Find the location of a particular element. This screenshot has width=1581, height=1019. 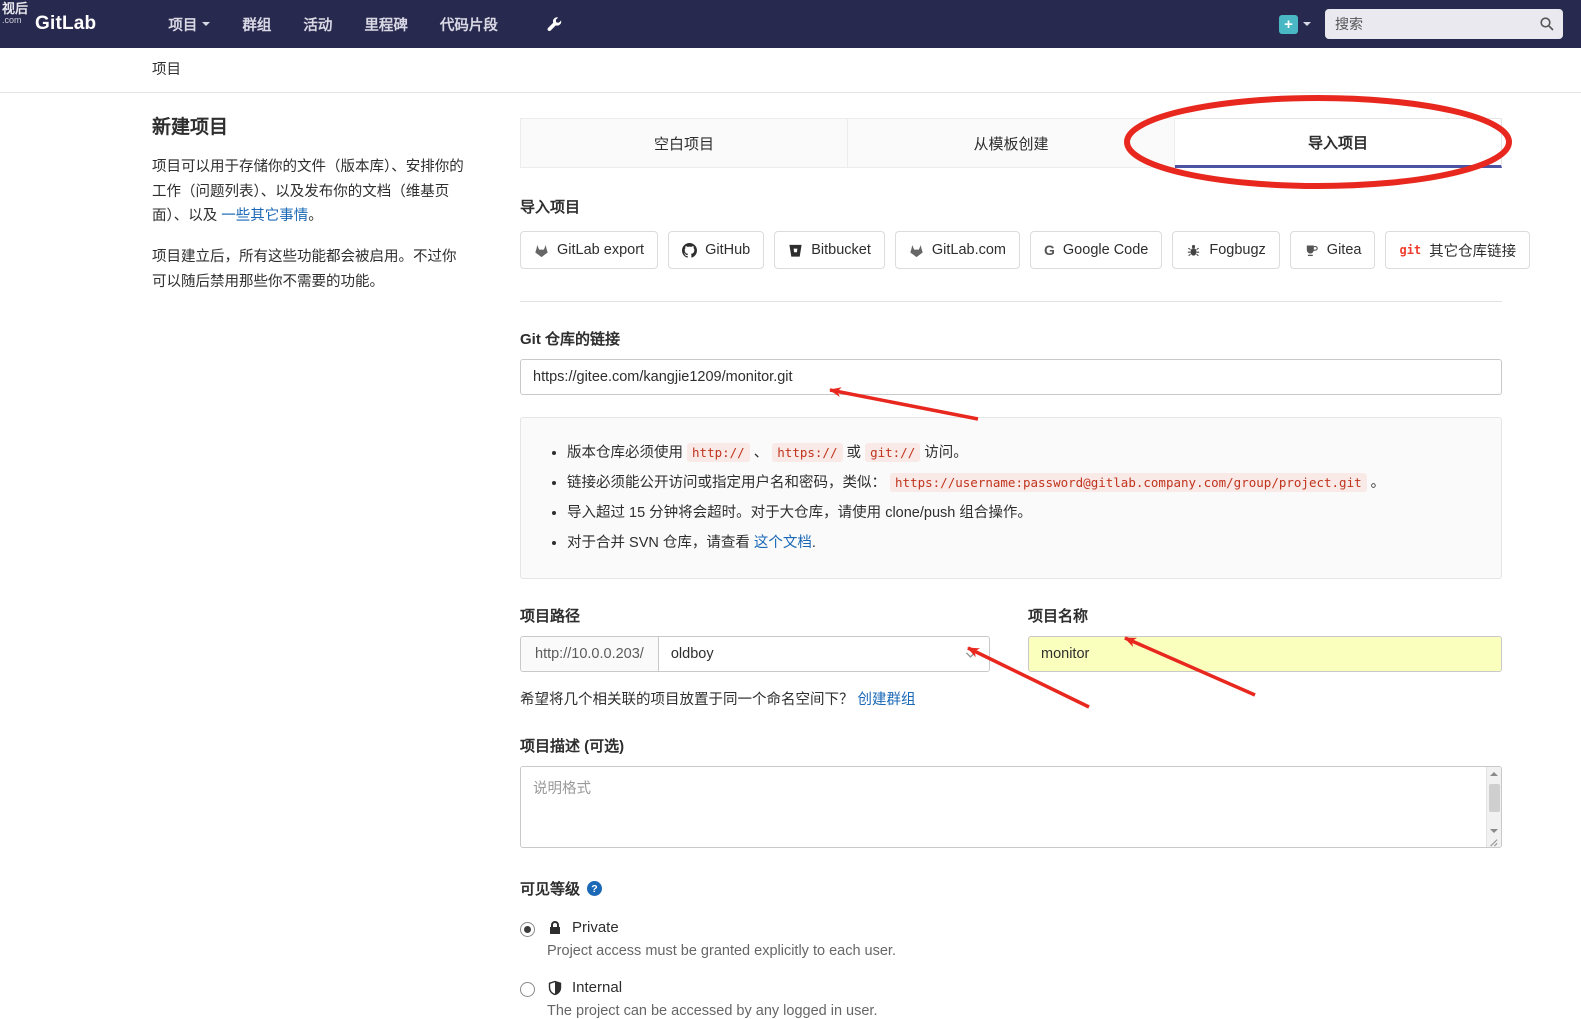

intro-p1-period: 。 is located at coordinates (315, 216).